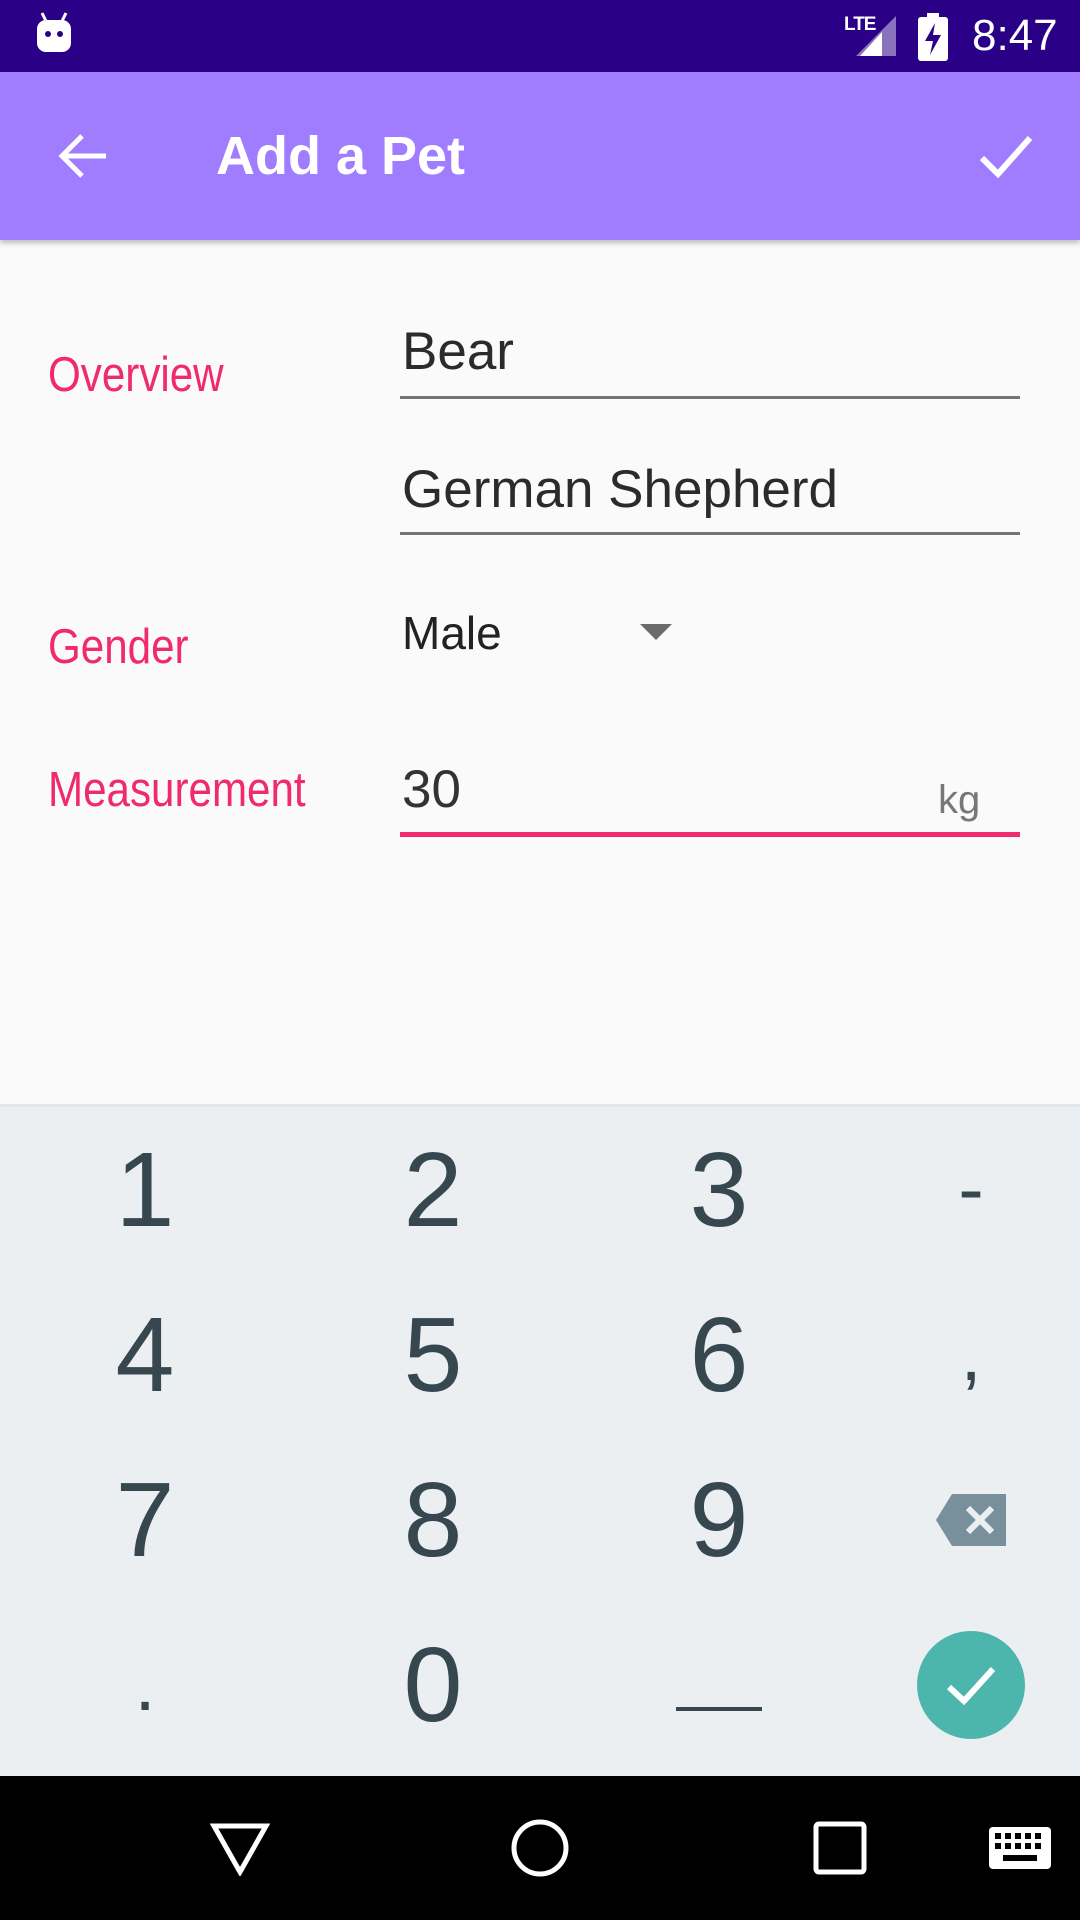  I want to click on enter-button, so click(971, 1684).